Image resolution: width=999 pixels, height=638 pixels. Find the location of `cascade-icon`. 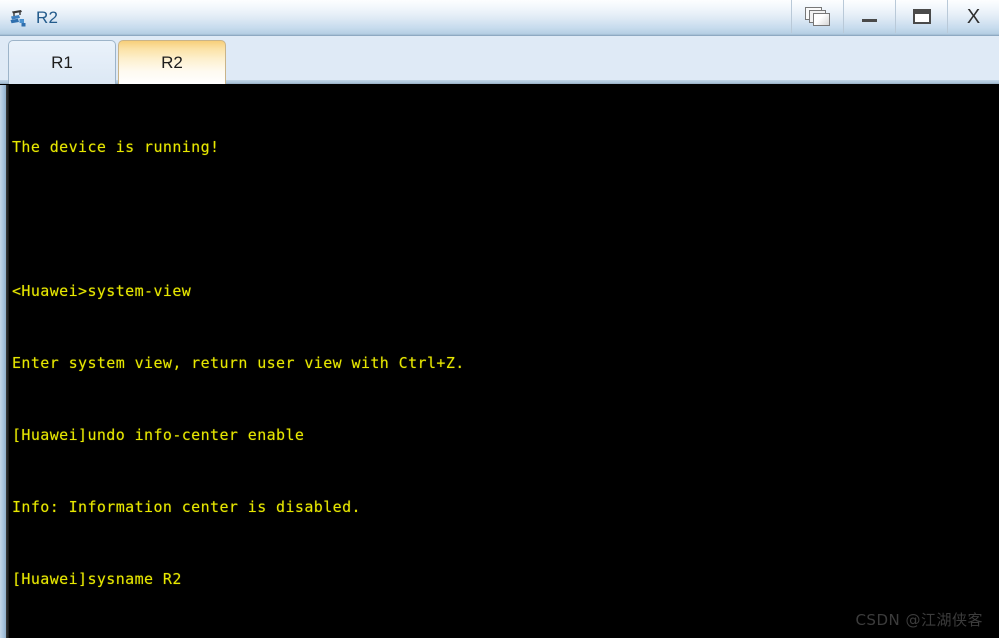

cascade-icon is located at coordinates (817, 16).